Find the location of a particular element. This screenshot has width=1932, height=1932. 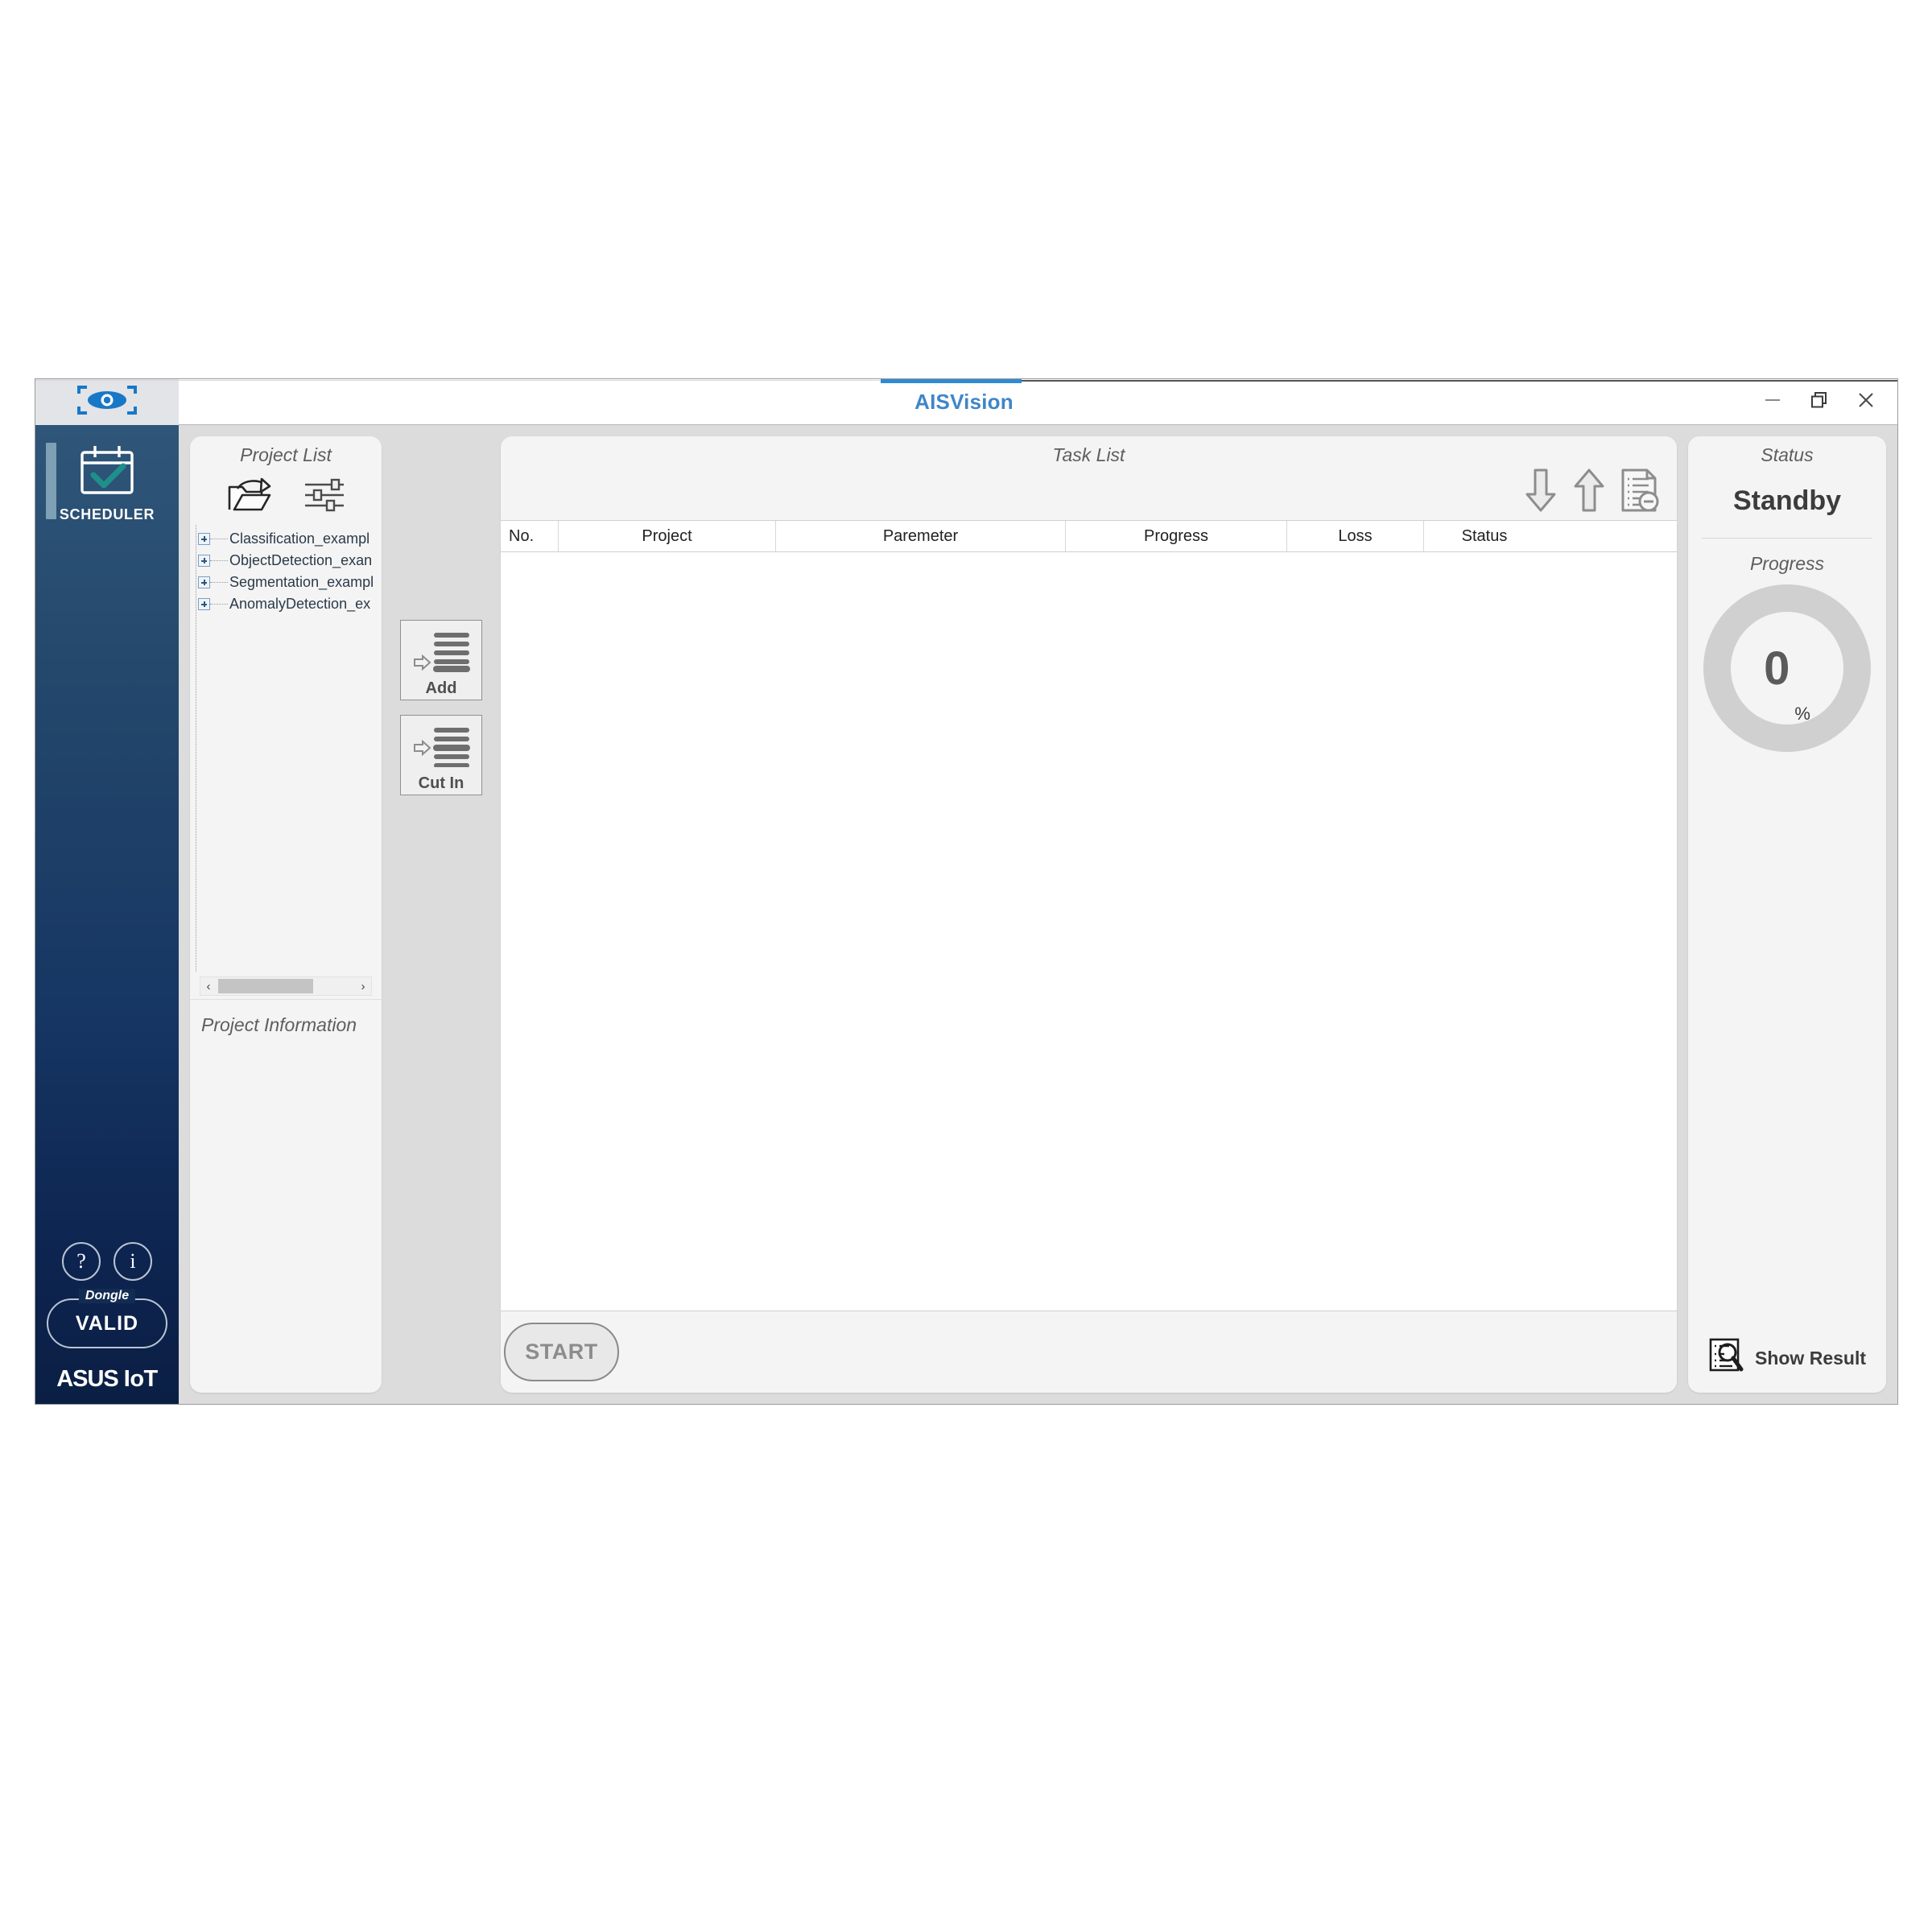

settings-sliders-icon is located at coordinates (324, 497).